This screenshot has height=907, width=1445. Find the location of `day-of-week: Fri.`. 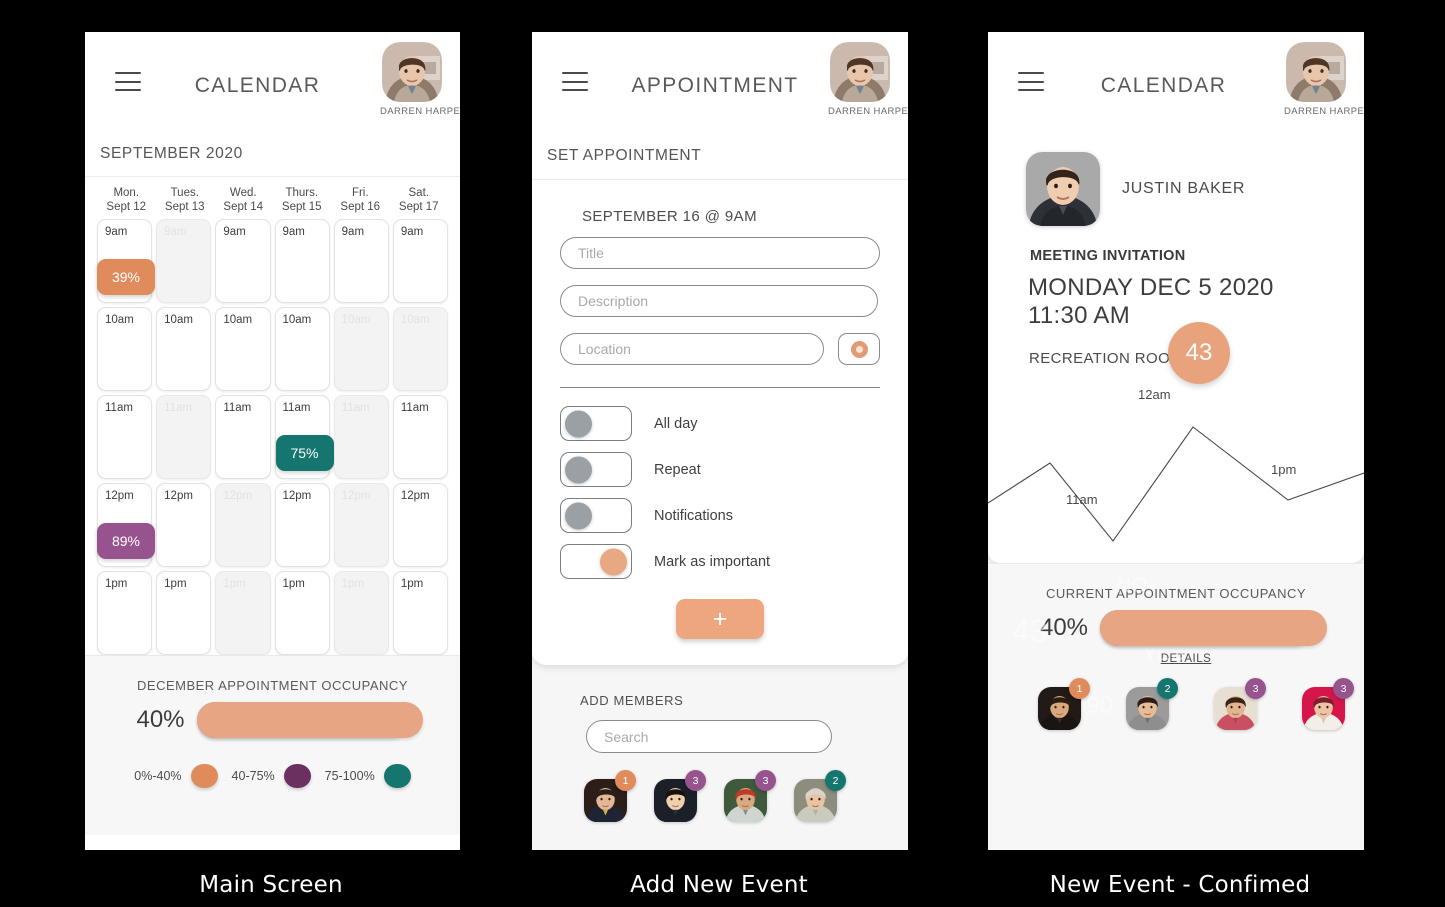

day-of-week: Fri. is located at coordinates (360, 193).